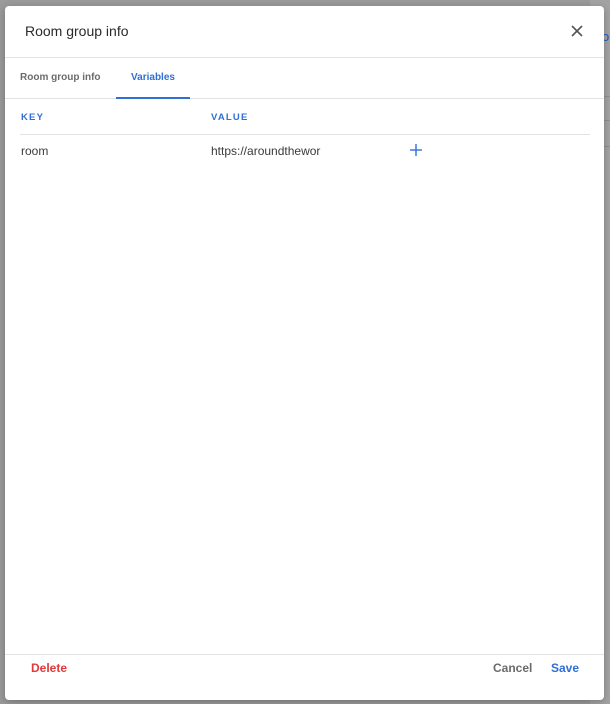 Image resolution: width=610 pixels, height=704 pixels. I want to click on tab-room-group-info: Room group info, so click(60, 78).